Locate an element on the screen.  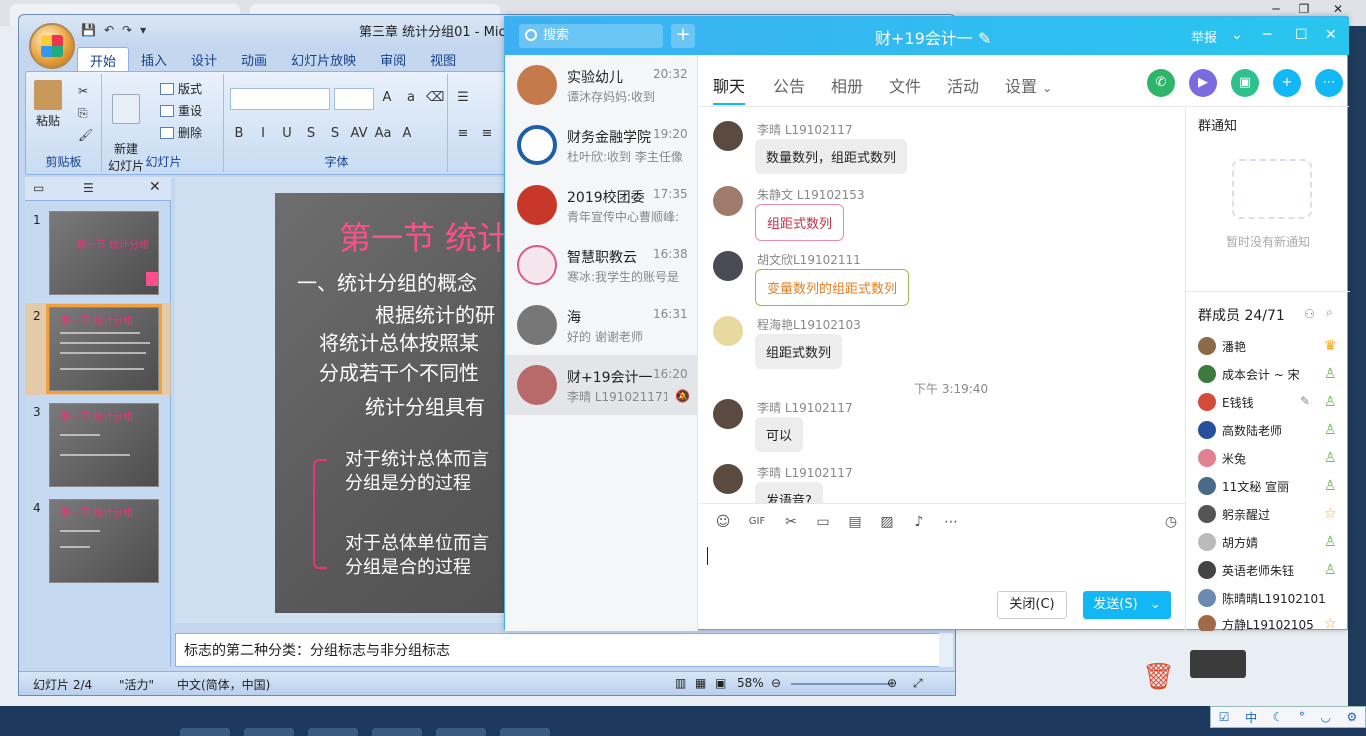
folder-icon: ▭ is located at coordinates (823, 522).